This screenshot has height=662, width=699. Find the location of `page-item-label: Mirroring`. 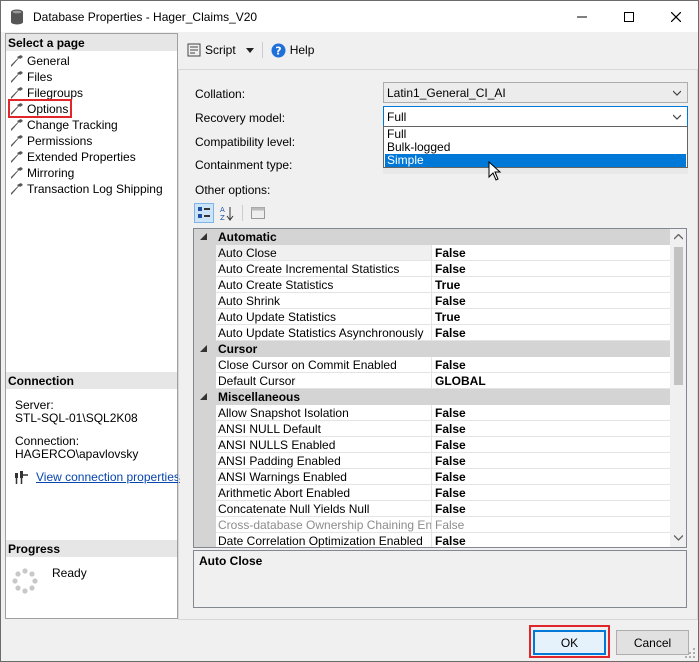

page-item-label: Mirroring is located at coordinates (51, 172).